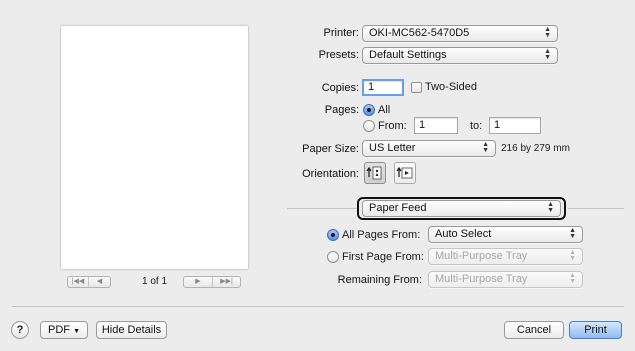  I want to click on presets-value: Default Settings, so click(408, 55).